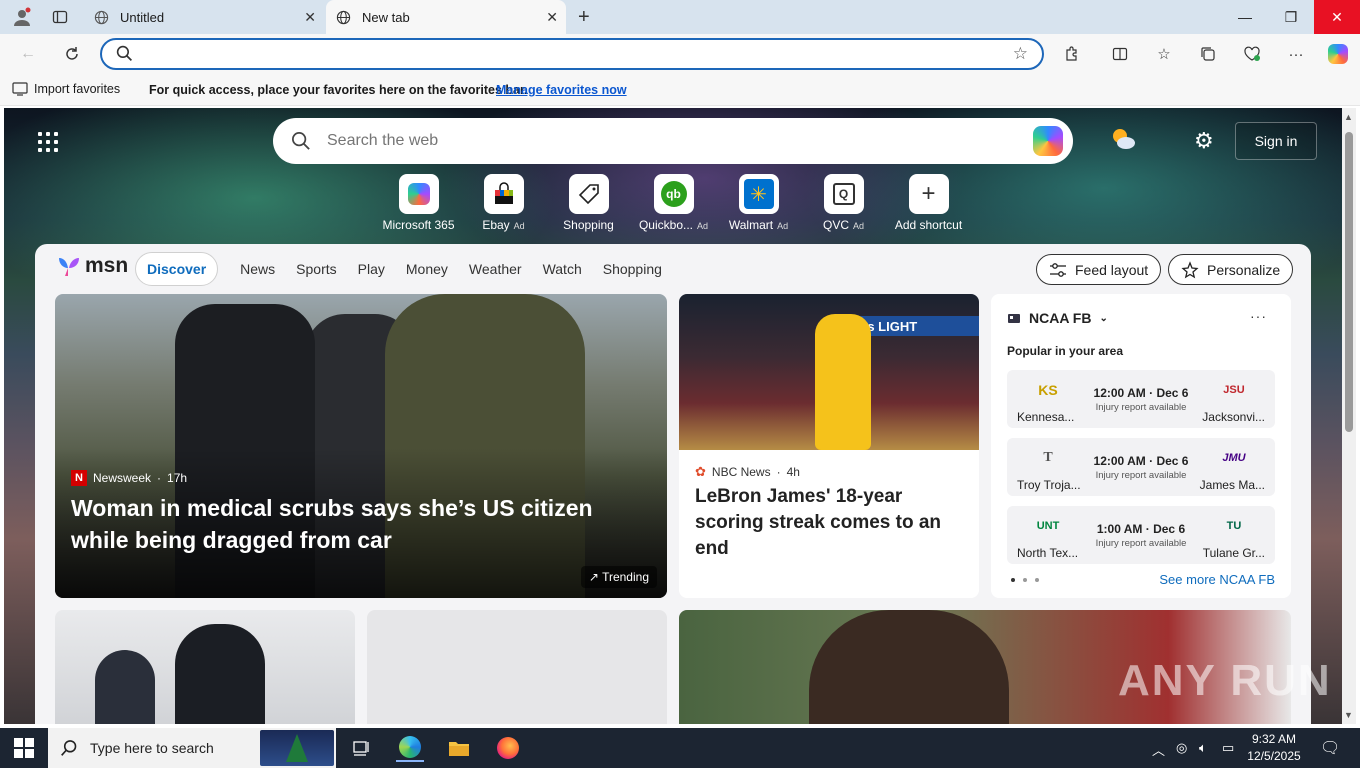 Image resolution: width=1360 pixels, height=768 pixels. What do you see at coordinates (1217, 579) in the screenshot?
I see `see-more-ncaa-link: See more NCAA FB` at bounding box center [1217, 579].